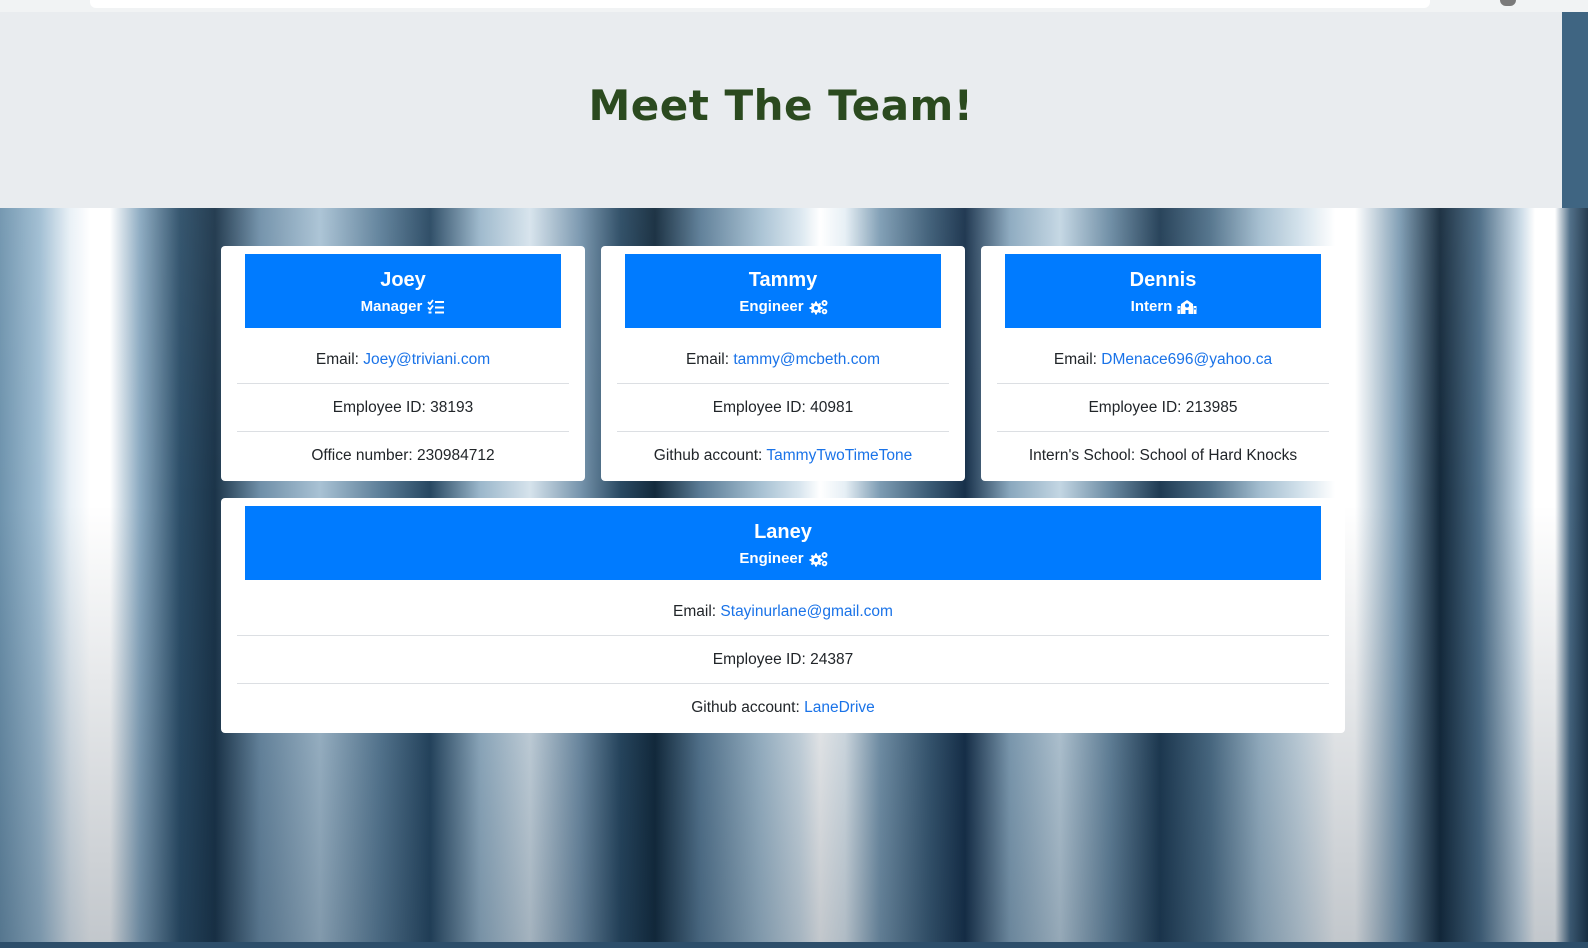 The image size is (1588, 948). I want to click on role-label: Manager, so click(391, 306).